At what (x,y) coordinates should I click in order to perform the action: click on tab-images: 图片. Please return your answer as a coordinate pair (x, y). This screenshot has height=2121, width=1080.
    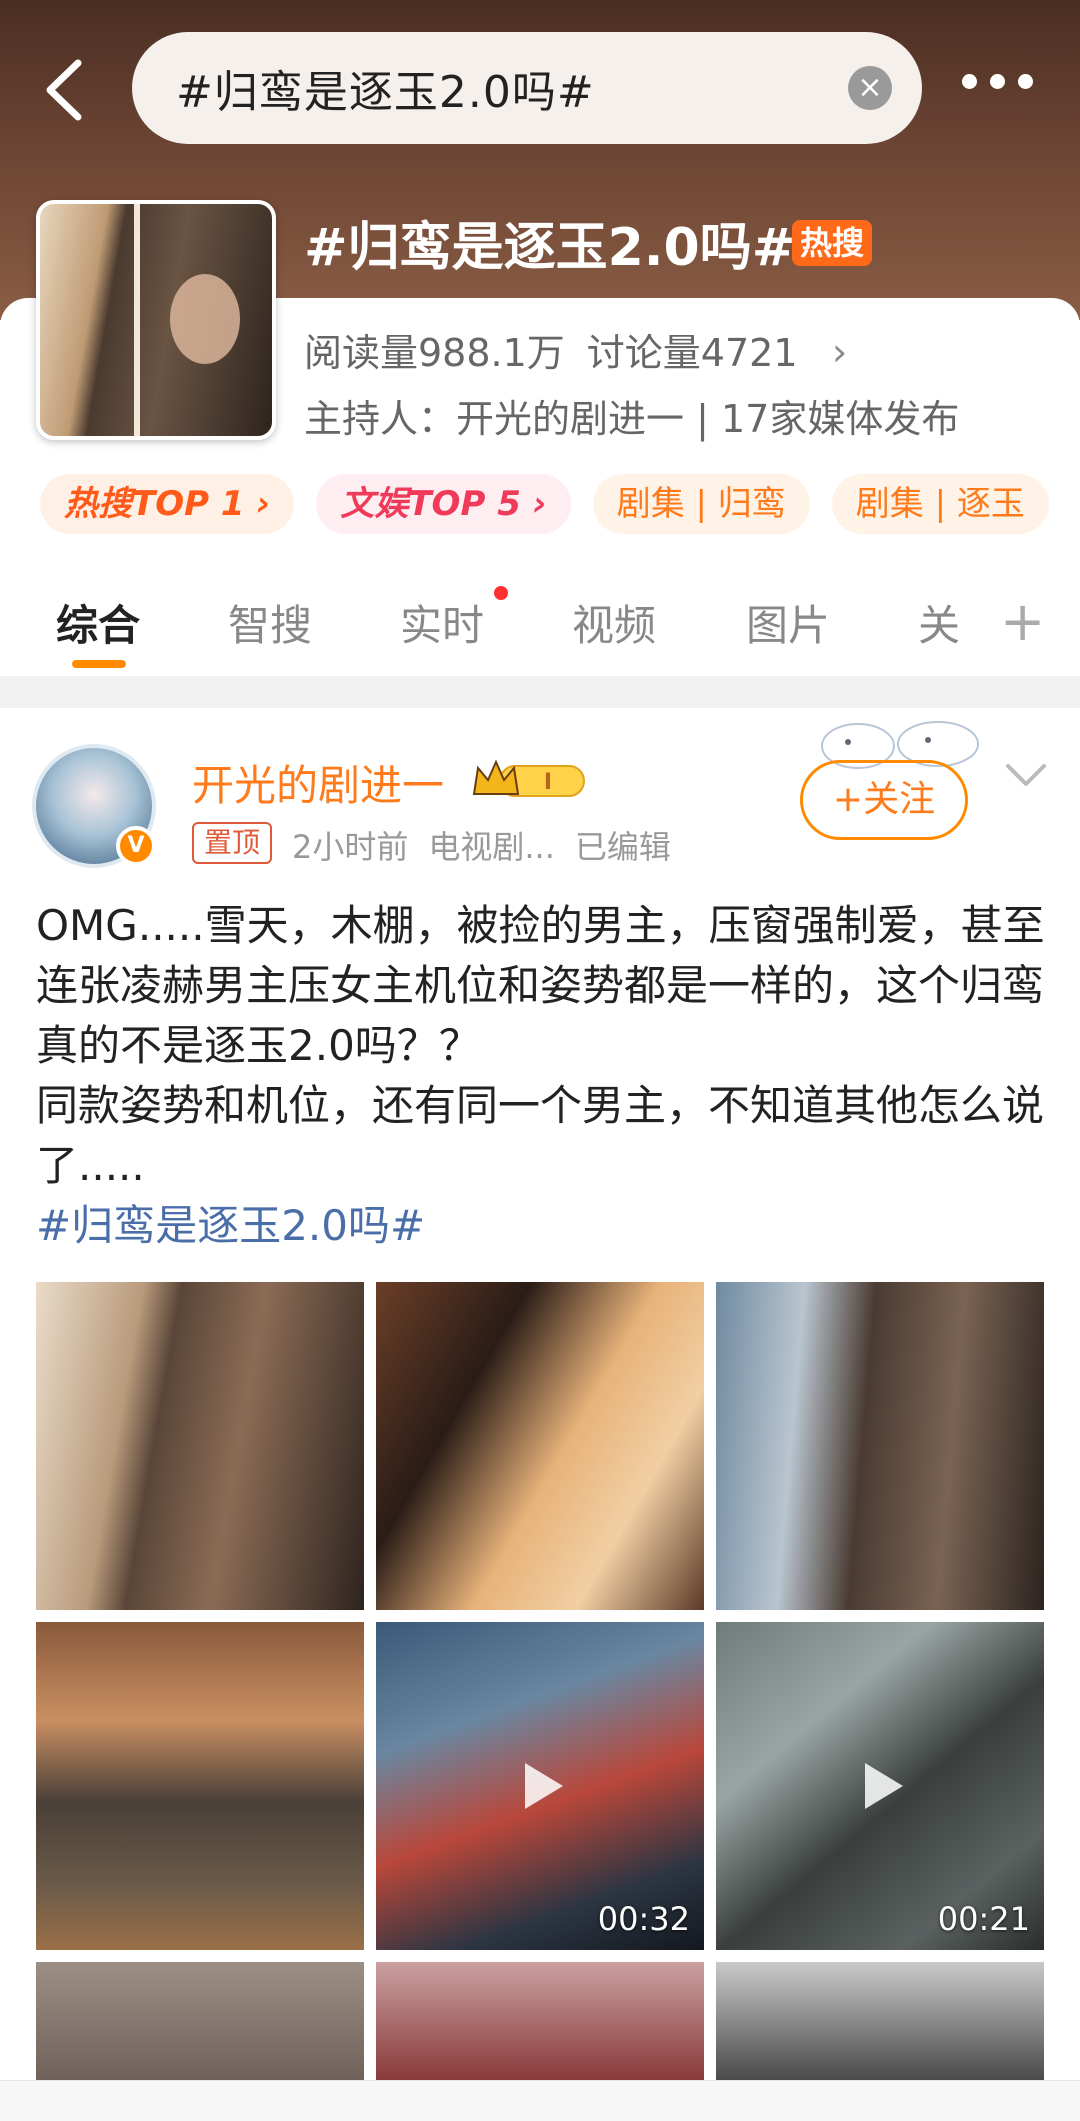
    Looking at the image, I should click on (788, 622).